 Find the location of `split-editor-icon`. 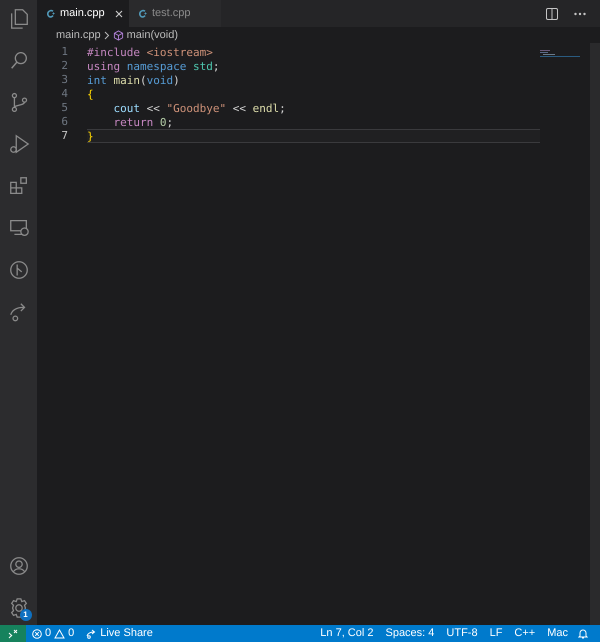

split-editor-icon is located at coordinates (552, 14).